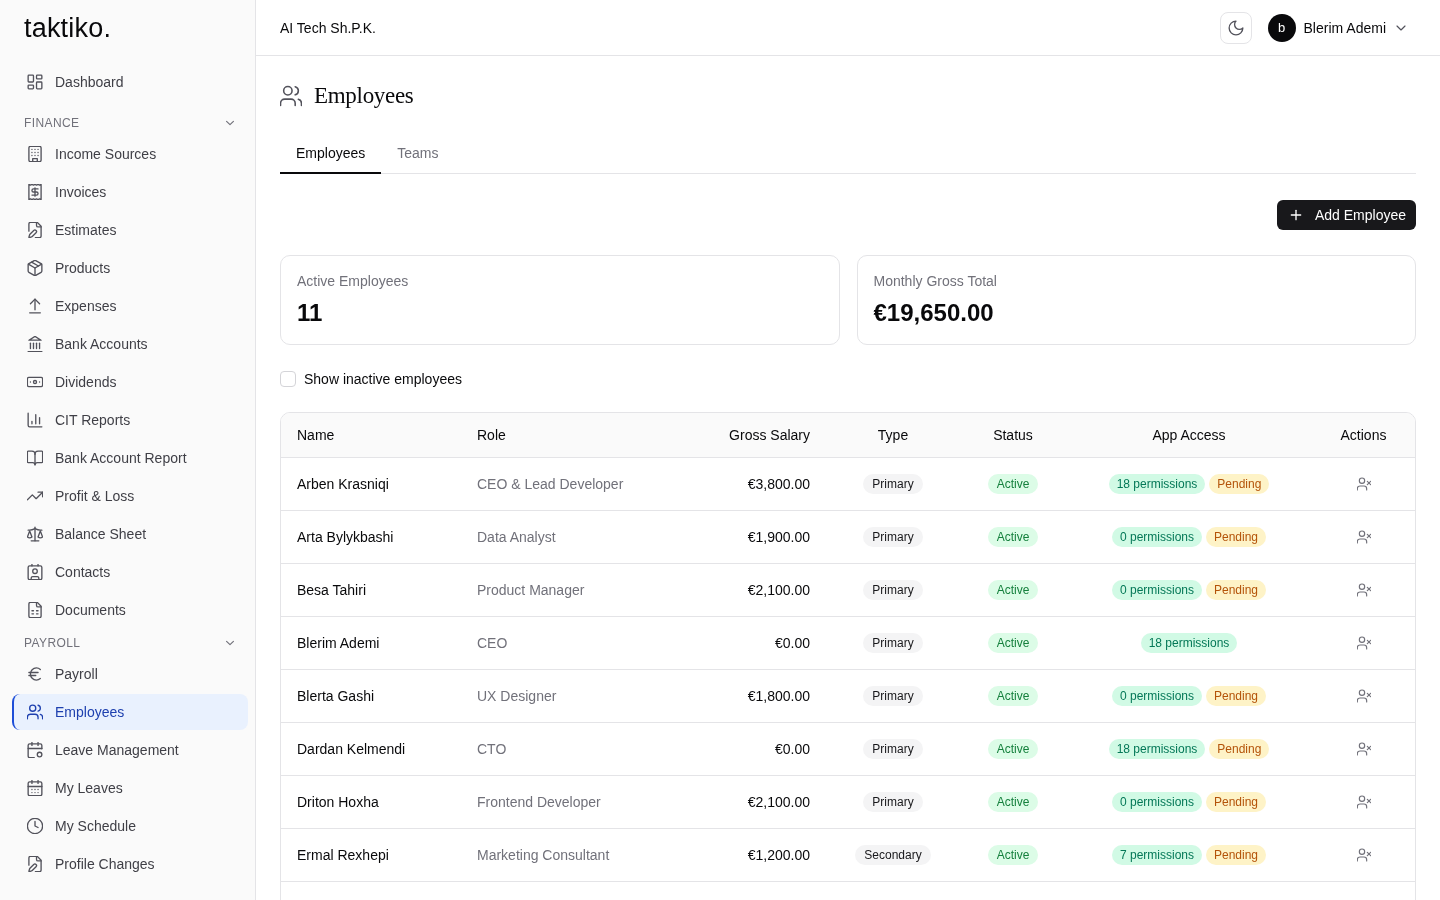  What do you see at coordinates (331, 154) in the screenshot?
I see `tab: Employees` at bounding box center [331, 154].